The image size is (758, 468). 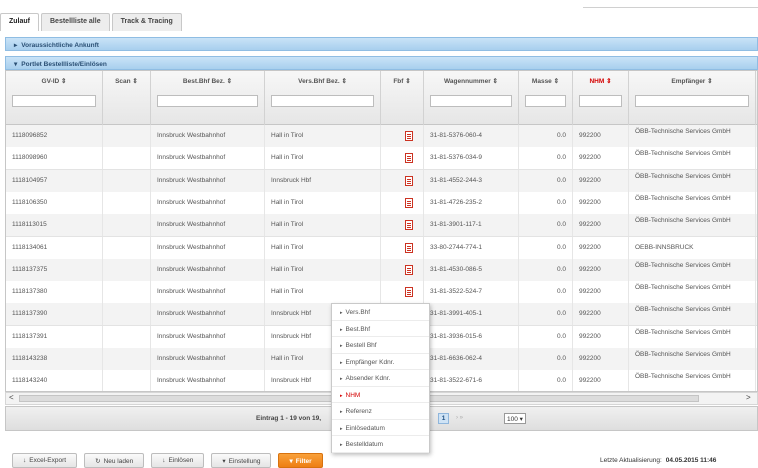 What do you see at coordinates (60, 45) in the screenshot?
I see `panel-title: Voraussichtliche Ankunft` at bounding box center [60, 45].